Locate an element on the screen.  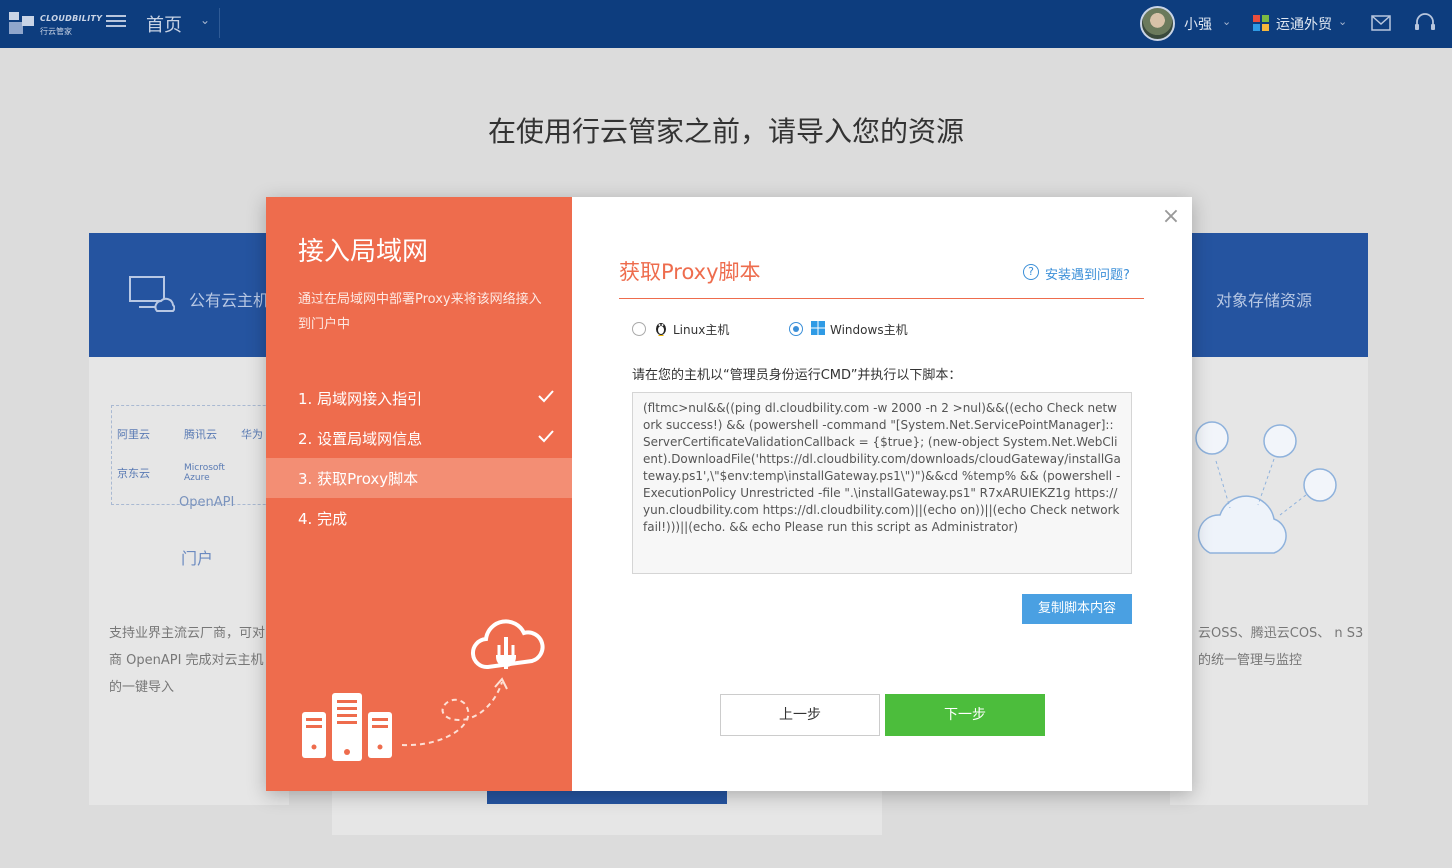
page-title: 在使用行云管家之前，请导入您的资源 is located at coordinates (725, 131).